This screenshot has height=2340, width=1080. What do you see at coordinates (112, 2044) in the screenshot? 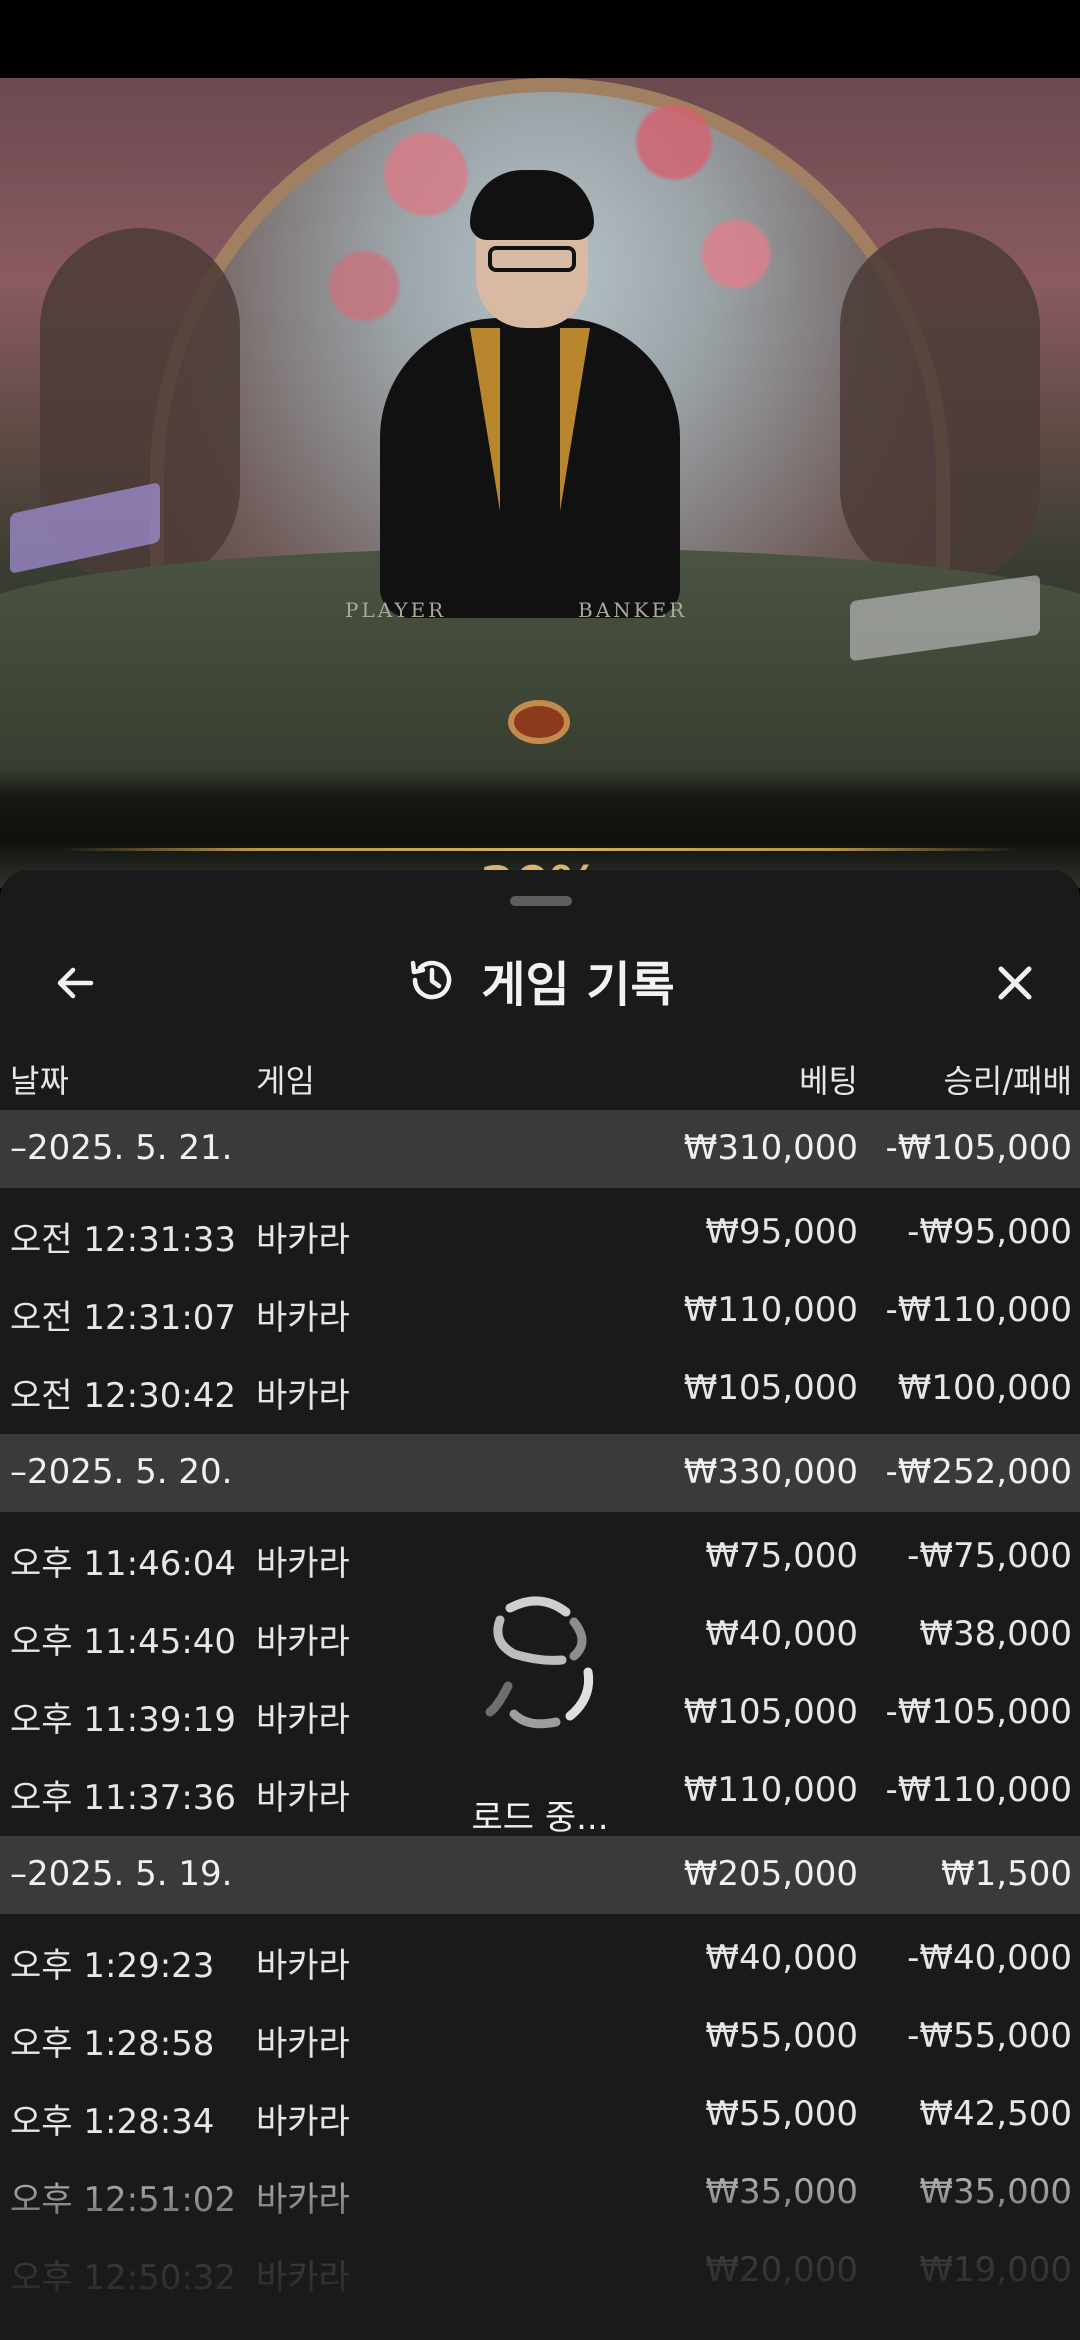
I see `row-time: 오후 1:28:58` at bounding box center [112, 2044].